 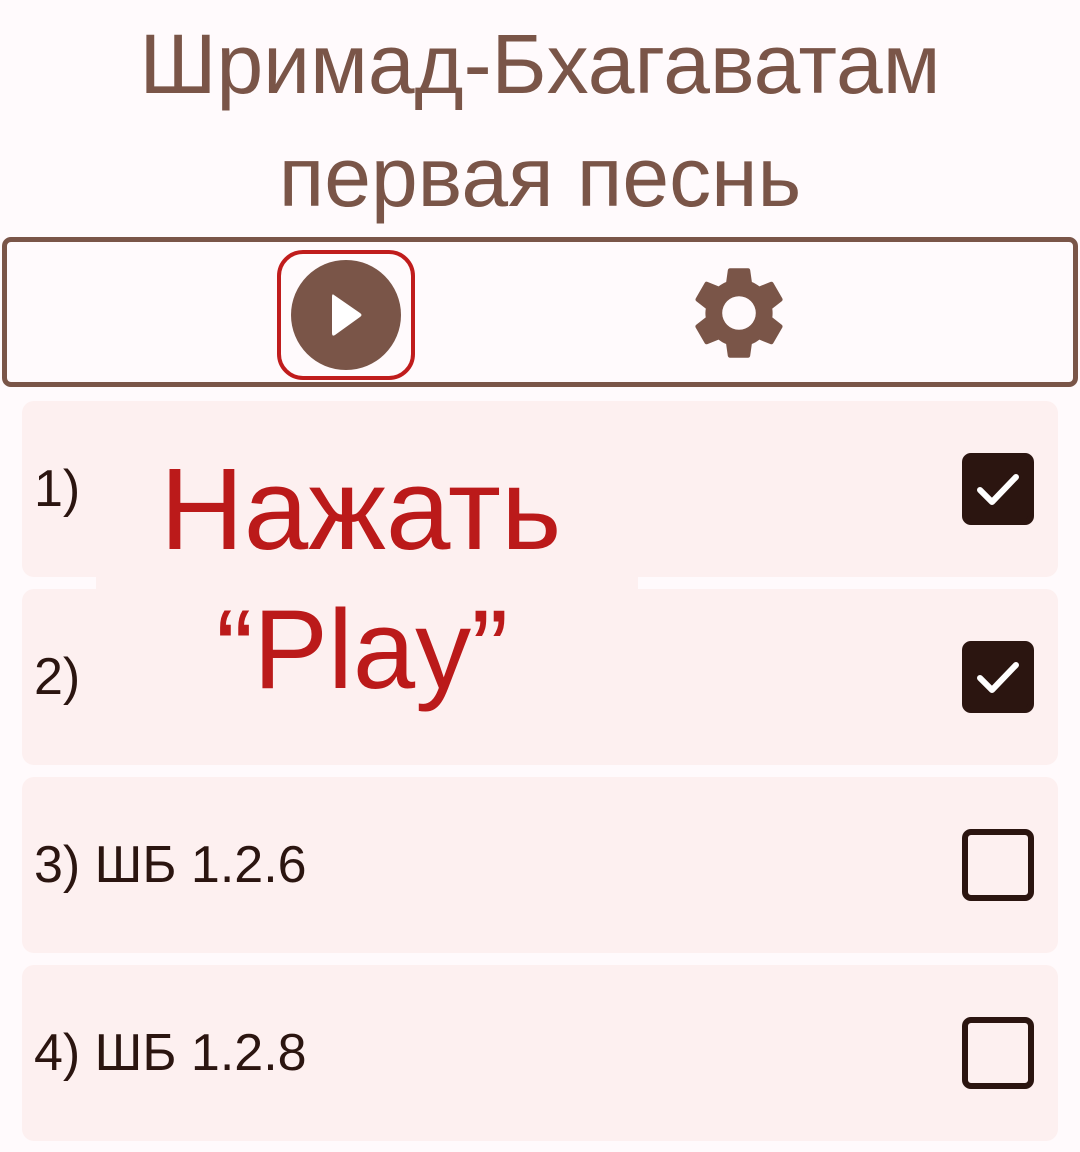 What do you see at coordinates (540, 865) in the screenshot?
I see `list-item: 3) ШБ 1.2.6` at bounding box center [540, 865].